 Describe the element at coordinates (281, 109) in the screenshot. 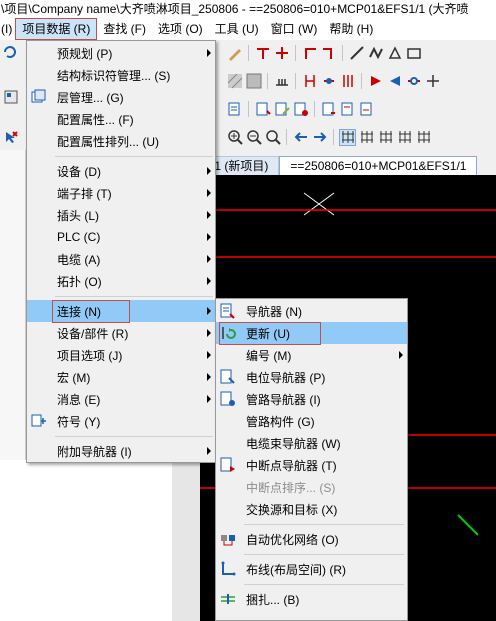

I see `device-edit-icon` at that location.